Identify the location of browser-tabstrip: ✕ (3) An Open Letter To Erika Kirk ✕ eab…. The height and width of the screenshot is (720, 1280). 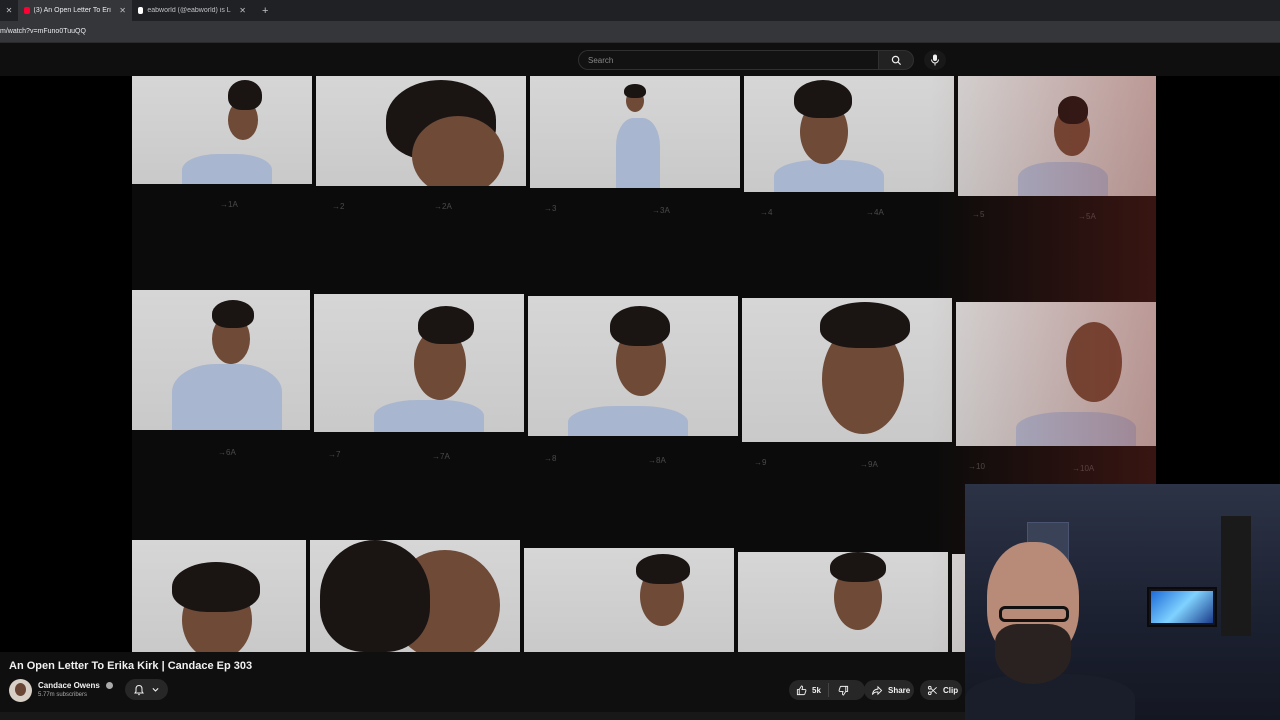
(640, 10).